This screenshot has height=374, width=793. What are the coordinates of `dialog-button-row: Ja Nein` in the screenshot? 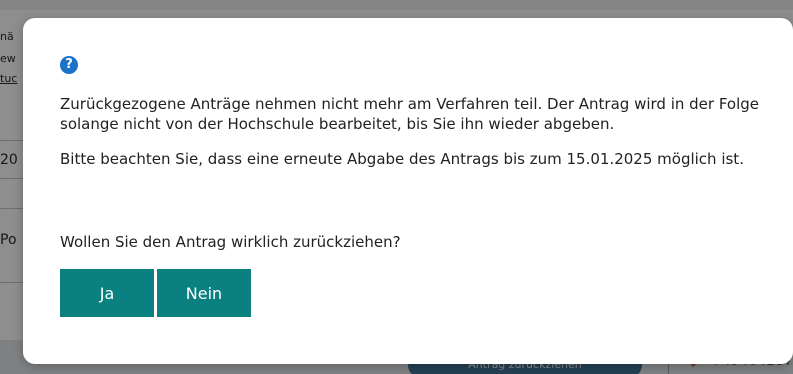 It's located at (155, 293).